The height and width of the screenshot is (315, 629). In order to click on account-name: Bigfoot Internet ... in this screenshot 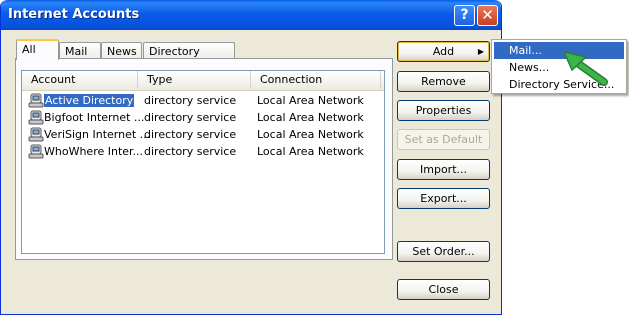, I will do `click(94, 117)`.